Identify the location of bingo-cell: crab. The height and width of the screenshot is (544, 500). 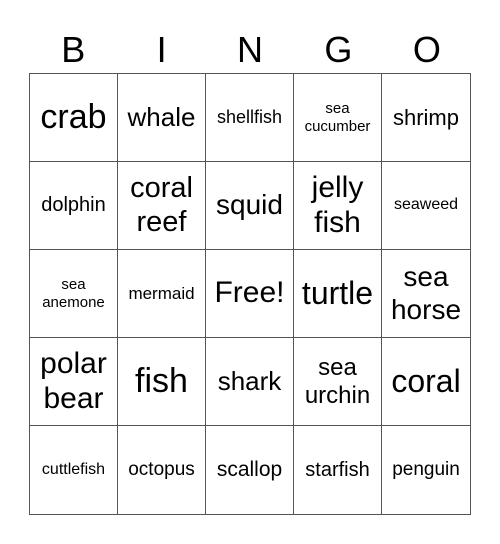
(74, 118).